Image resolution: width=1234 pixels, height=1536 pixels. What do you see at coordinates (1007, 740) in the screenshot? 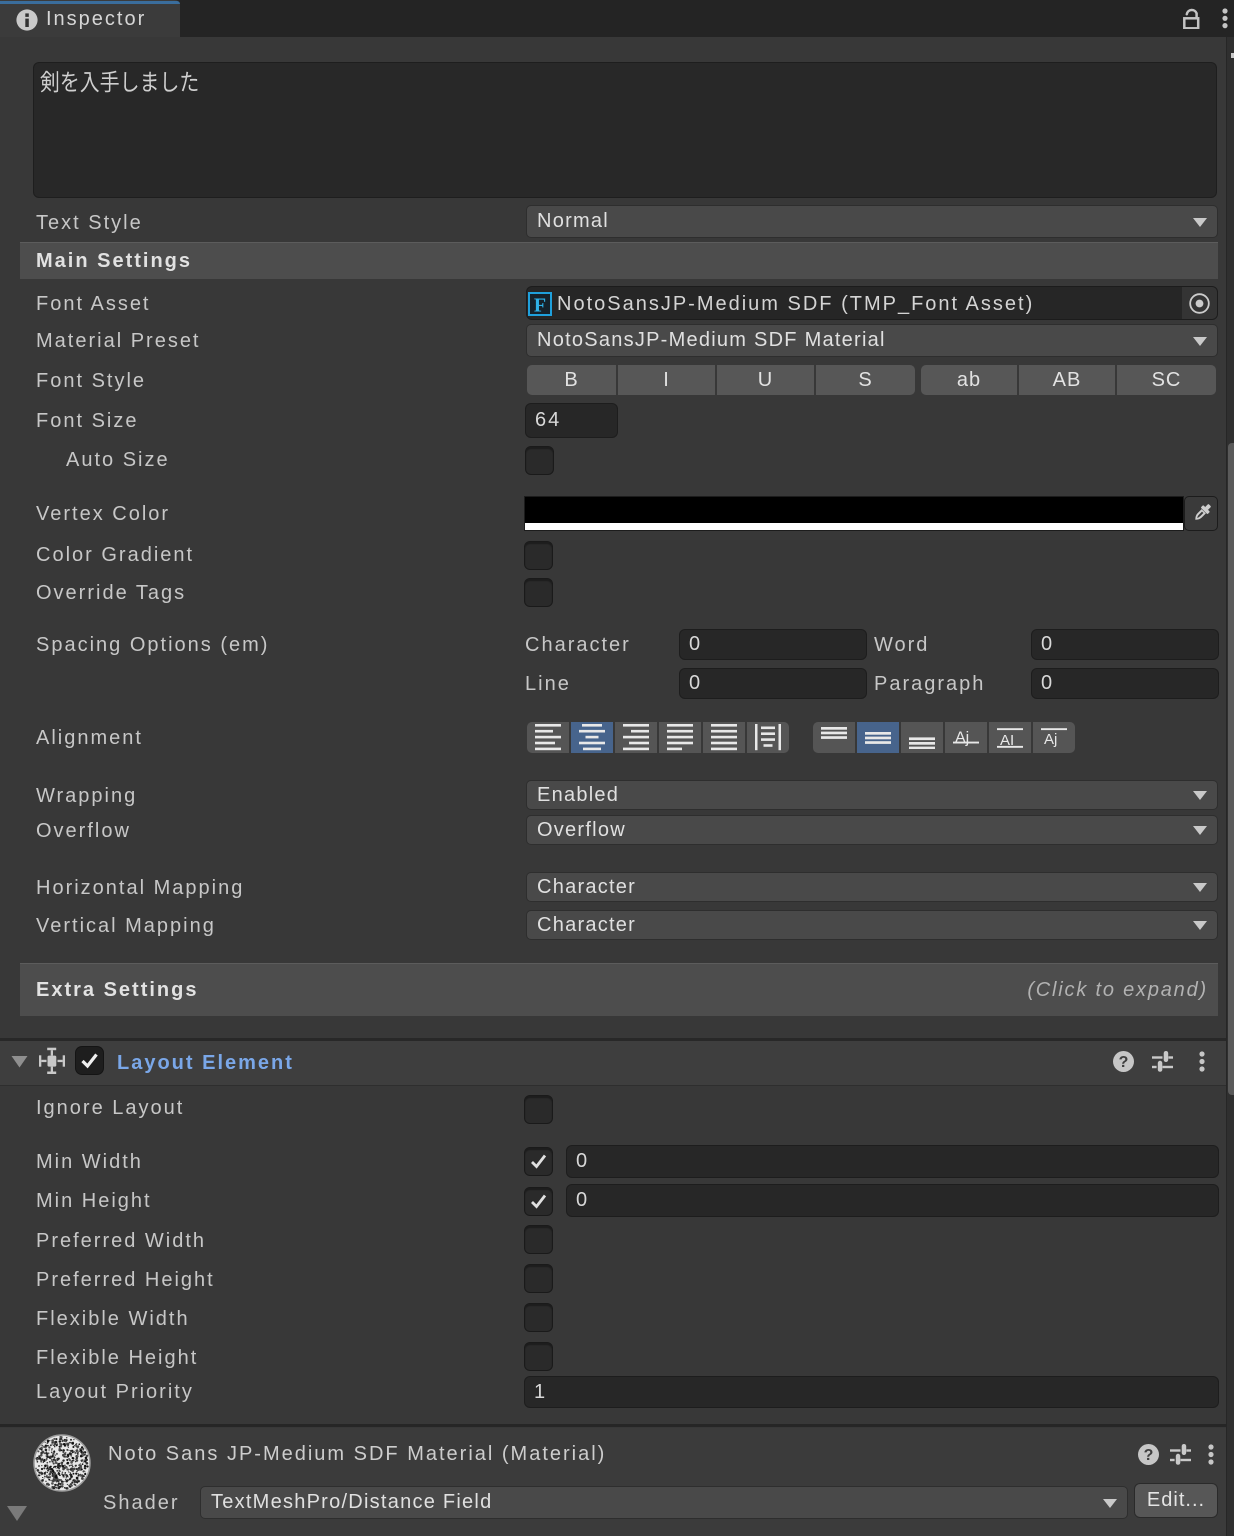
I see `svg-text: AI` at bounding box center [1007, 740].